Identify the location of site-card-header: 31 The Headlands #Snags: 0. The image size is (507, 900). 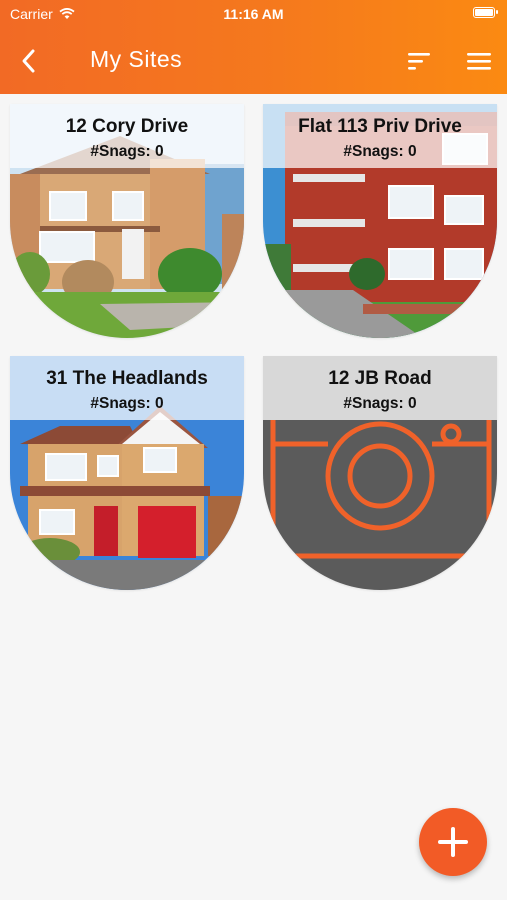
(127, 388).